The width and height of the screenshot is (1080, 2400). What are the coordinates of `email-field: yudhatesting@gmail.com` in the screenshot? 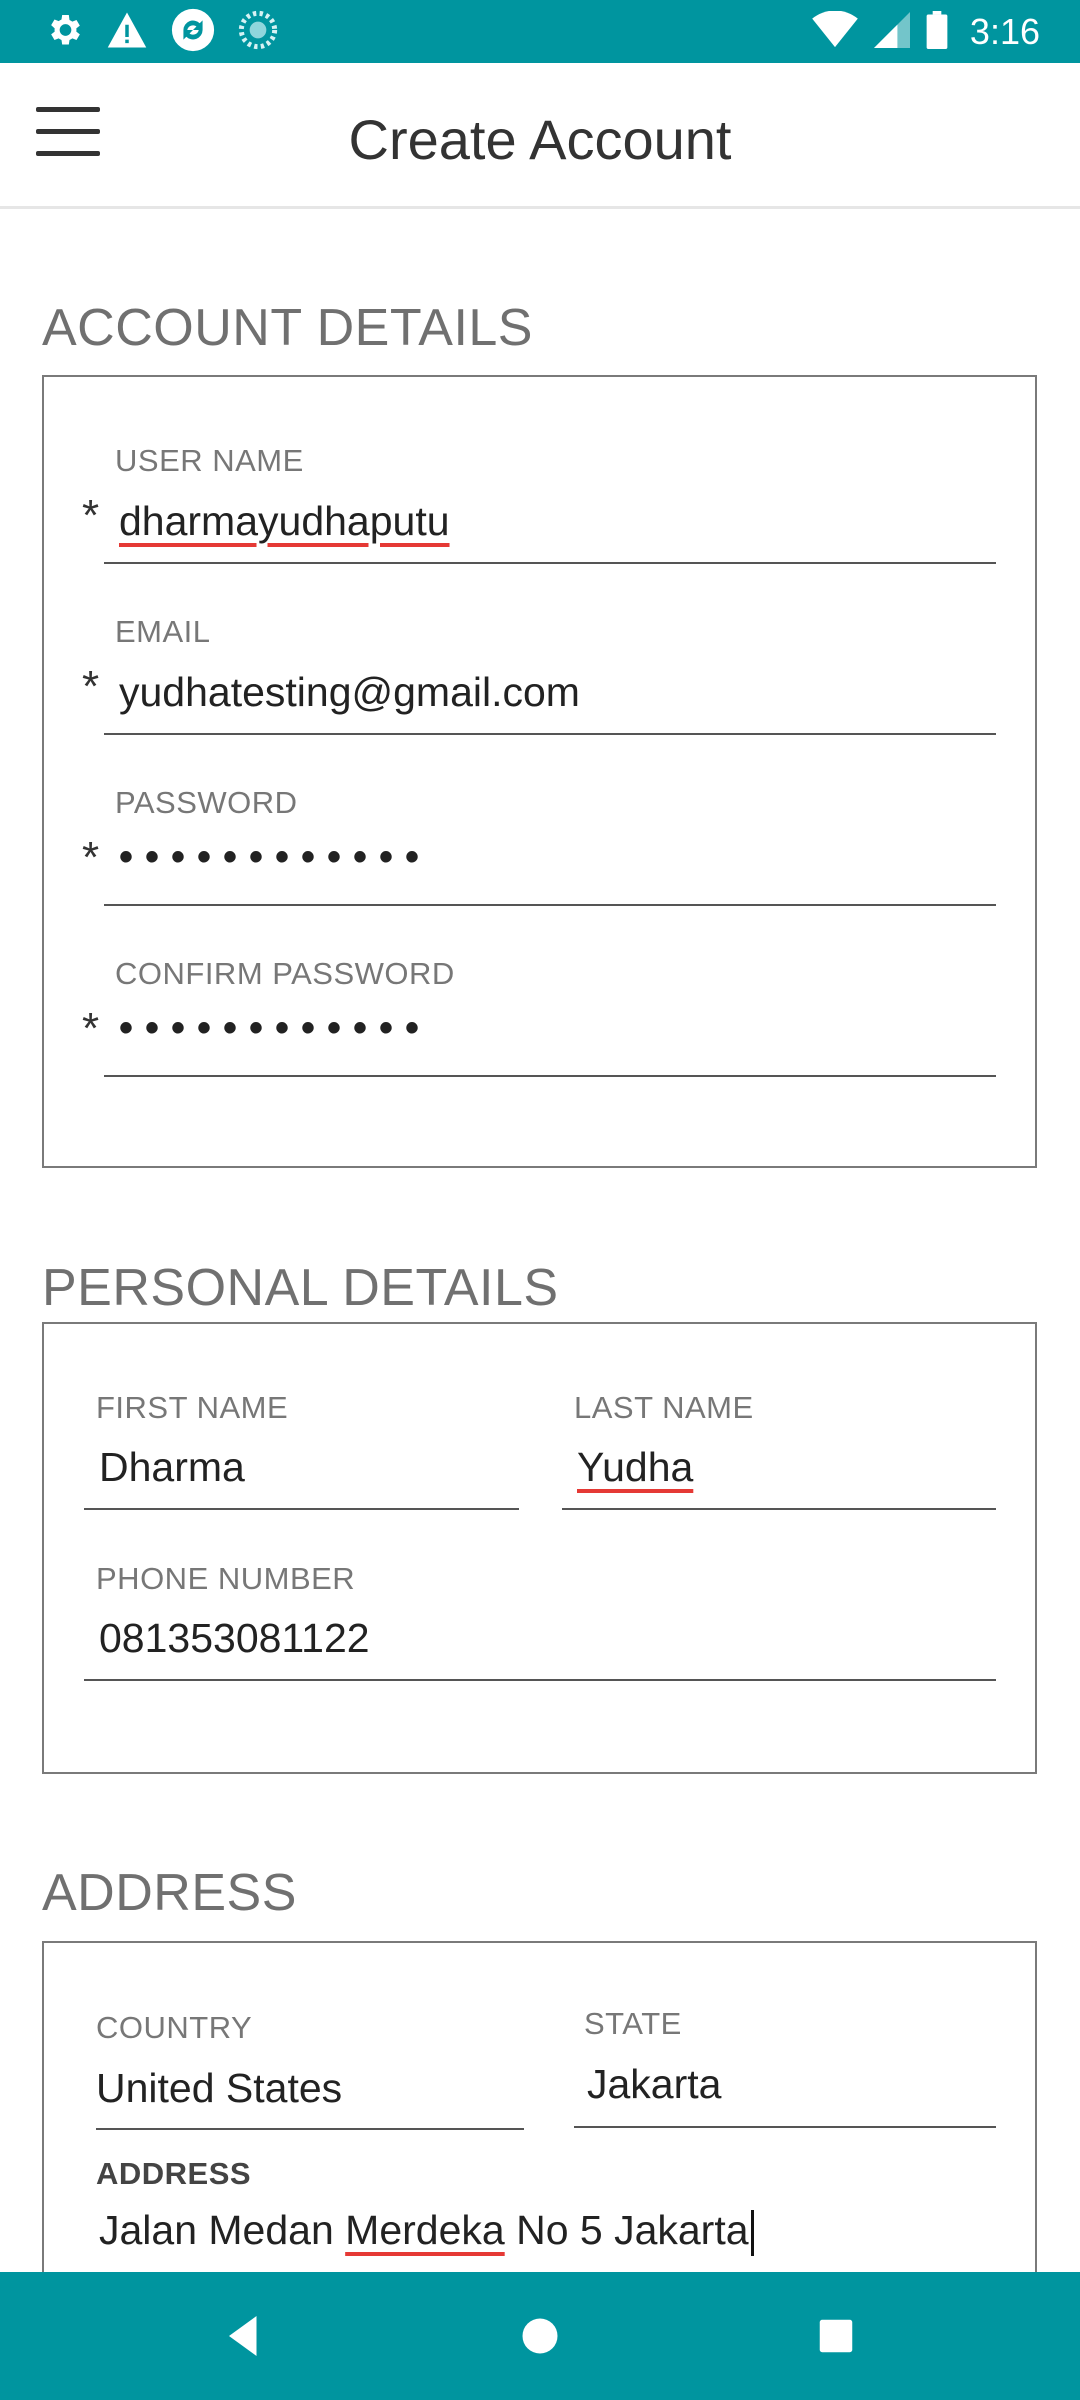 It's located at (349, 692).